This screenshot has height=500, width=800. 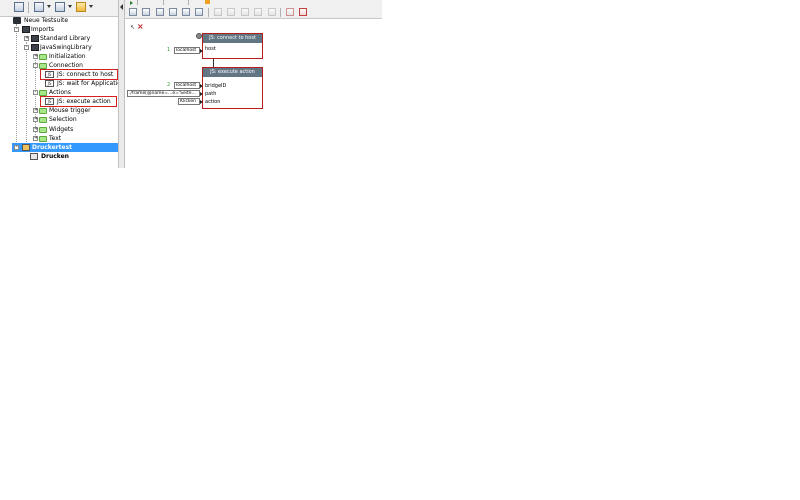 What do you see at coordinates (169, 85) in the screenshot?
I see `step-number: 2` at bounding box center [169, 85].